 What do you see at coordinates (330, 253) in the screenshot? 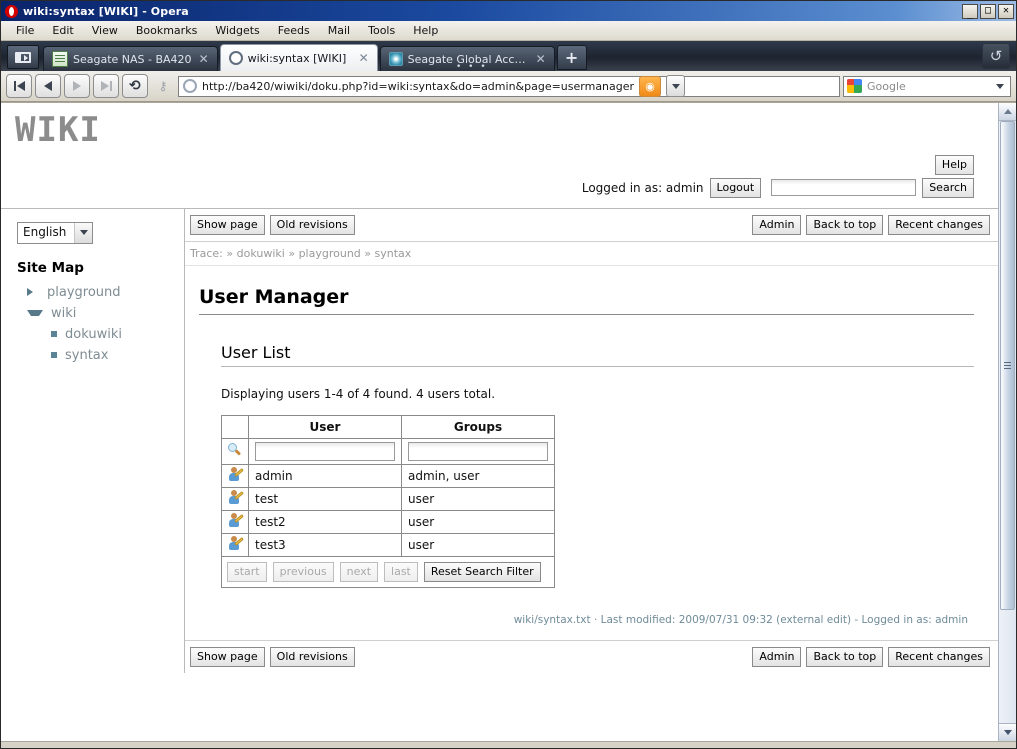
I see `breadcrumb-playground: playground` at bounding box center [330, 253].